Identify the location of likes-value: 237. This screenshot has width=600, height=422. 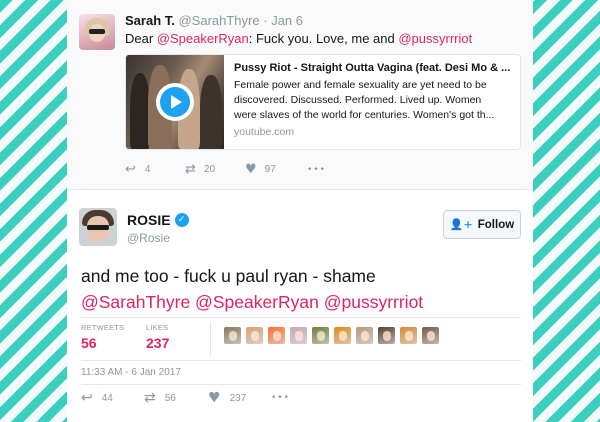
(158, 343).